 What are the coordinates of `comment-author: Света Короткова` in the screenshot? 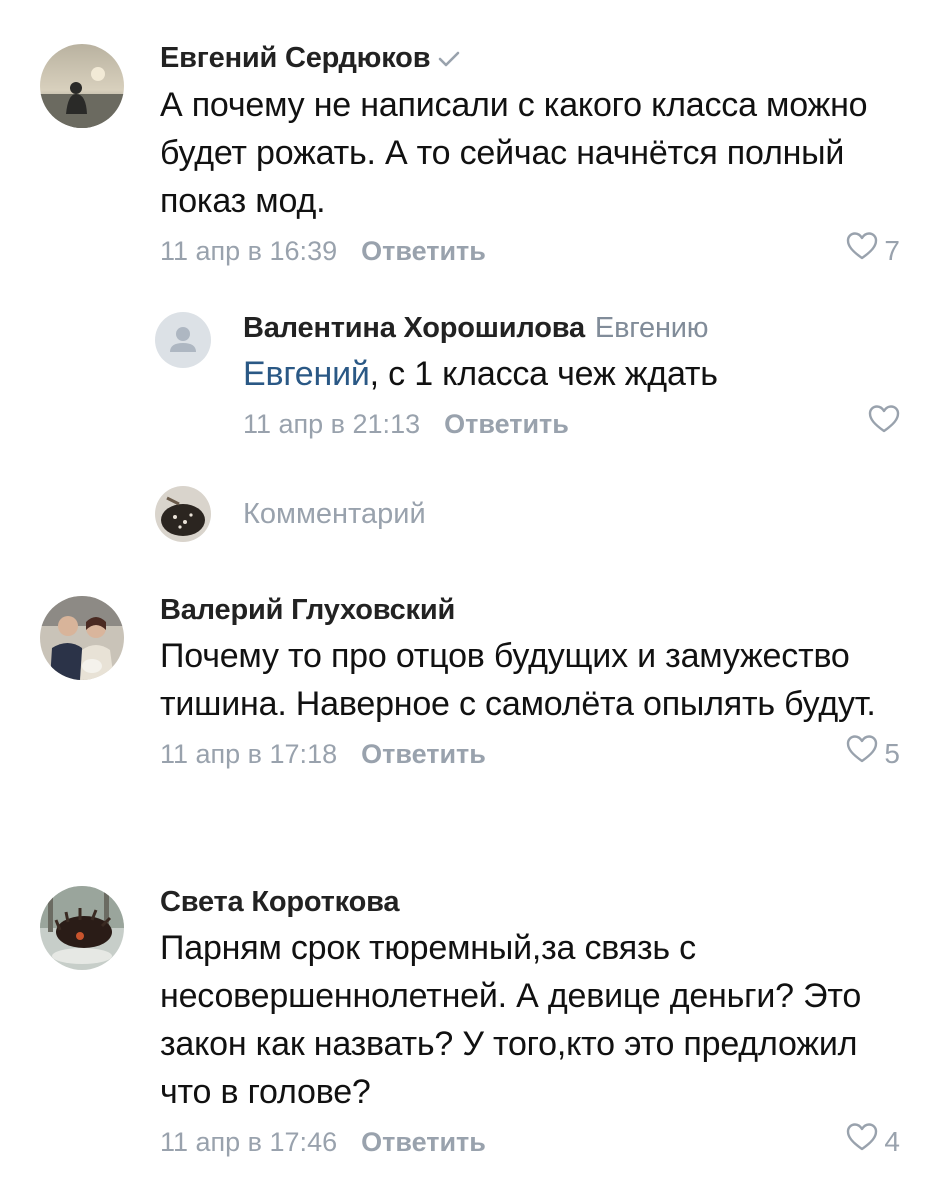 It's located at (530, 902).